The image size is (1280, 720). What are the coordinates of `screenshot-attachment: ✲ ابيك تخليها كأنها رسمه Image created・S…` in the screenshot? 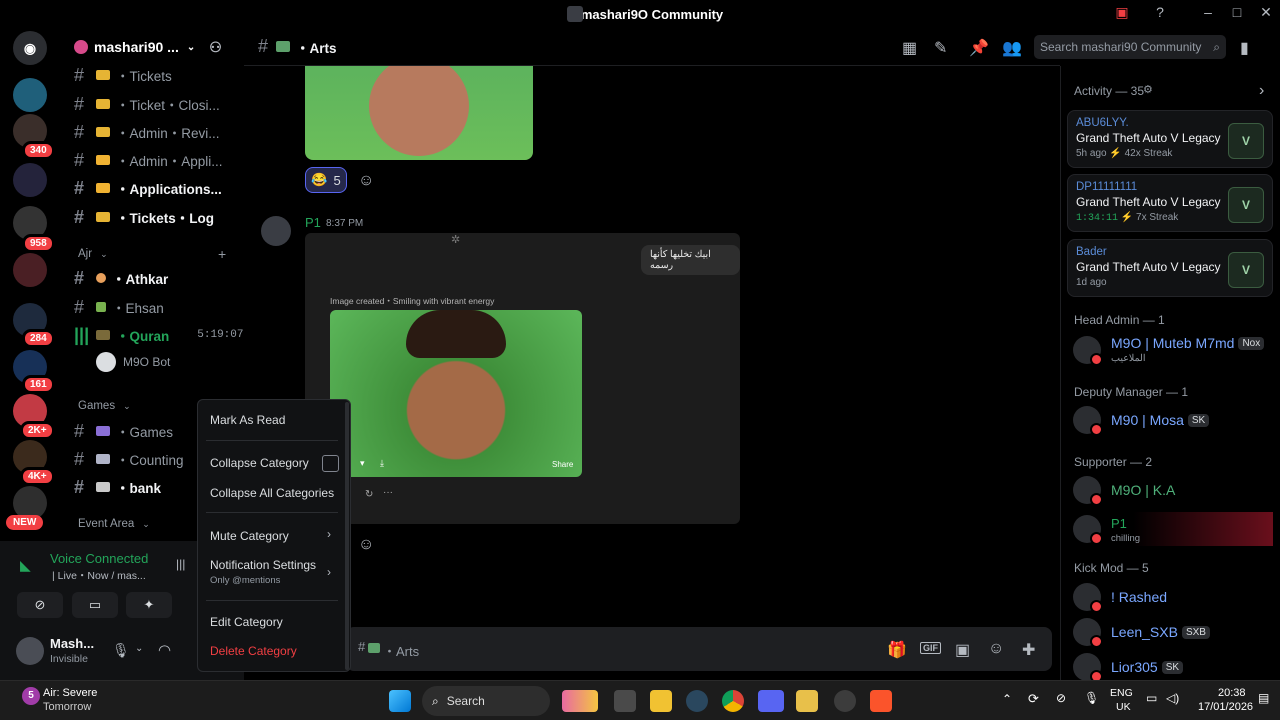 It's located at (522, 378).